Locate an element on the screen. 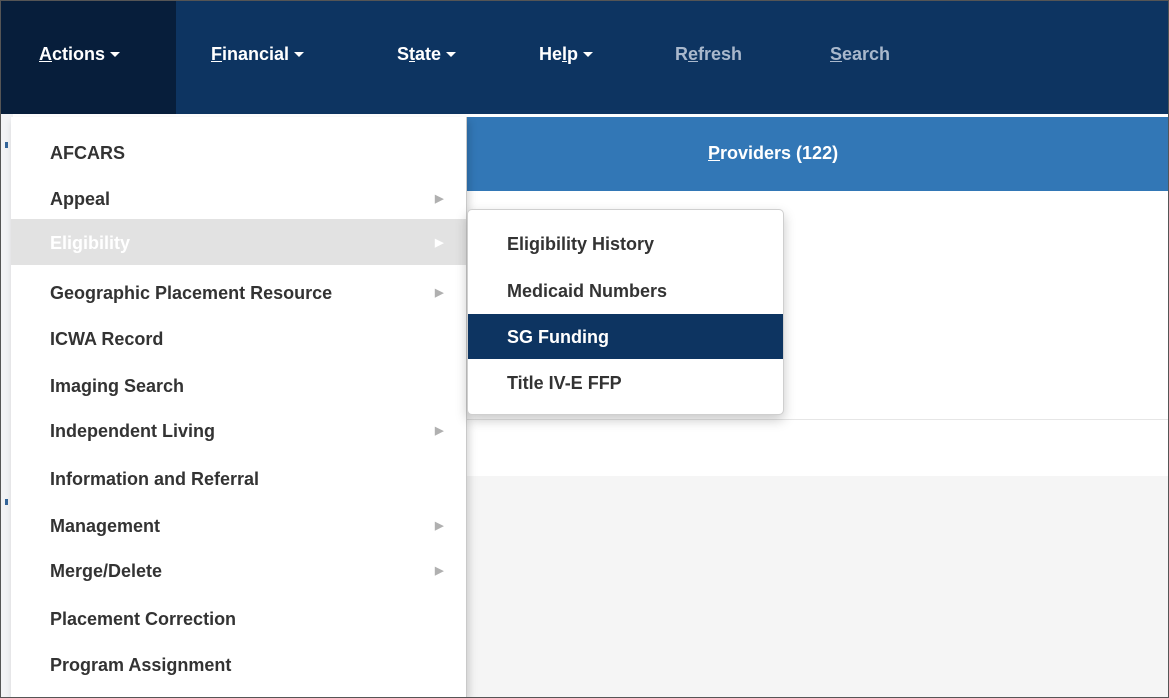 The height and width of the screenshot is (698, 1169). nav-actions-label: Actions is located at coordinates (72, 54).